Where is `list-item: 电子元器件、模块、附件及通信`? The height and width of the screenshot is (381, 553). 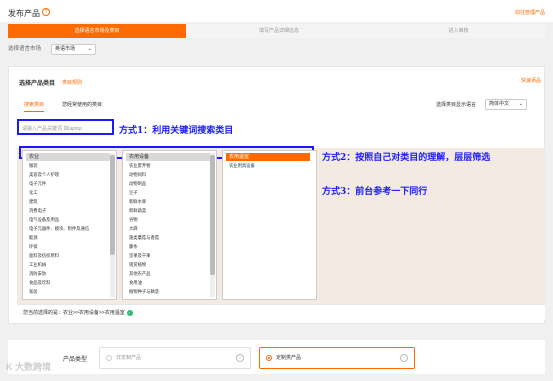 list-item: 电子元器件、模块、附件及通信 is located at coordinates (59, 229).